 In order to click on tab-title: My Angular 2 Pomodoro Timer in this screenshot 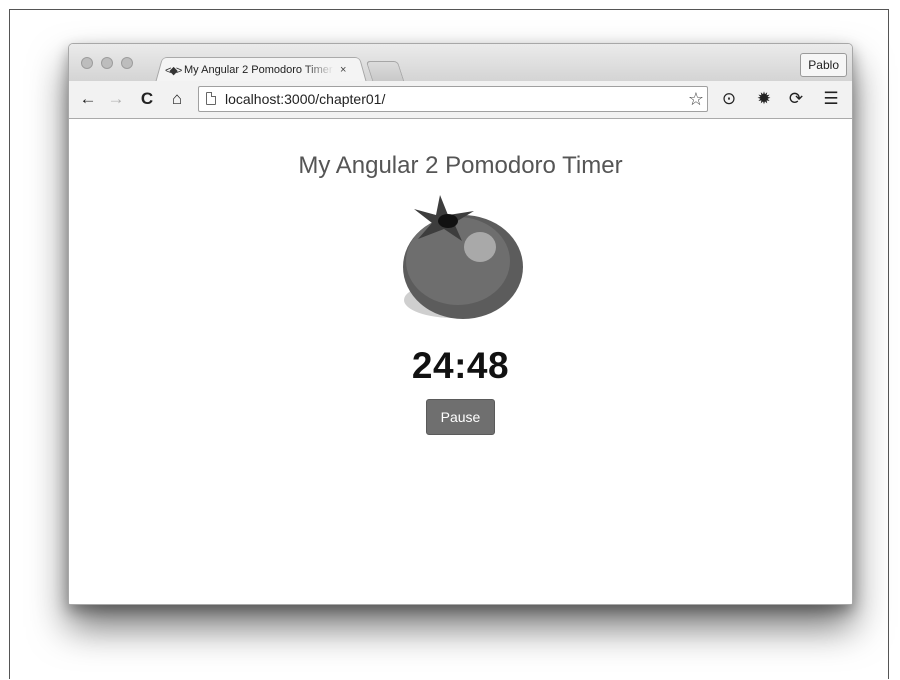, I will do `click(258, 70)`.